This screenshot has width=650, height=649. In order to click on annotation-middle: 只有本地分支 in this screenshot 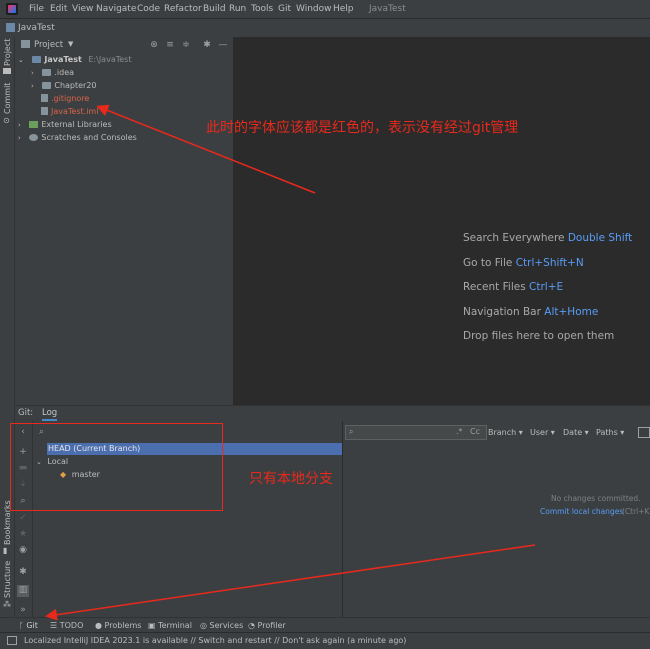, I will do `click(291, 479)`.